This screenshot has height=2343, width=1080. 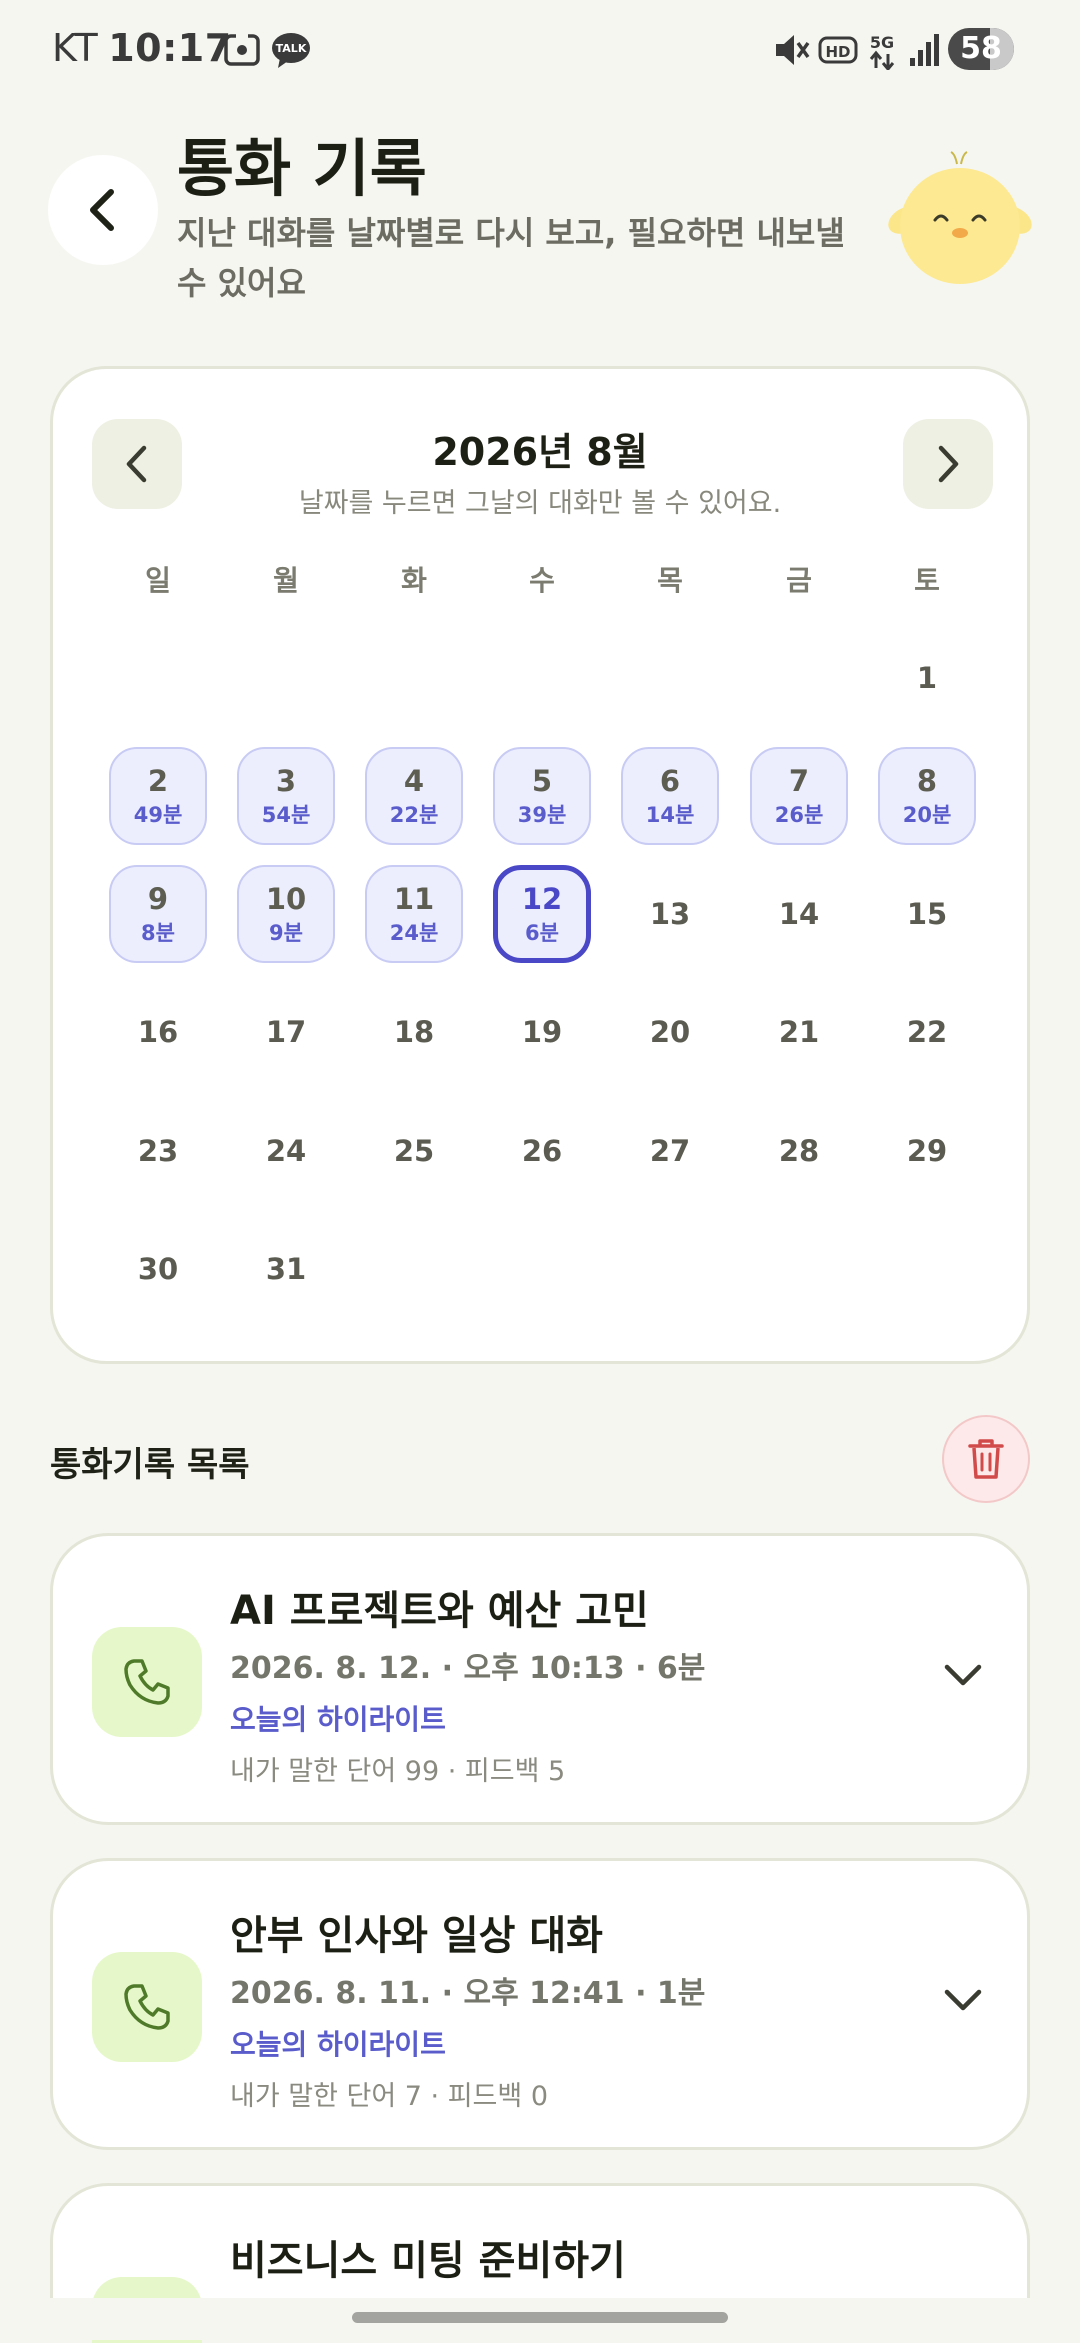 I want to click on day-number: 13, so click(x=670, y=914).